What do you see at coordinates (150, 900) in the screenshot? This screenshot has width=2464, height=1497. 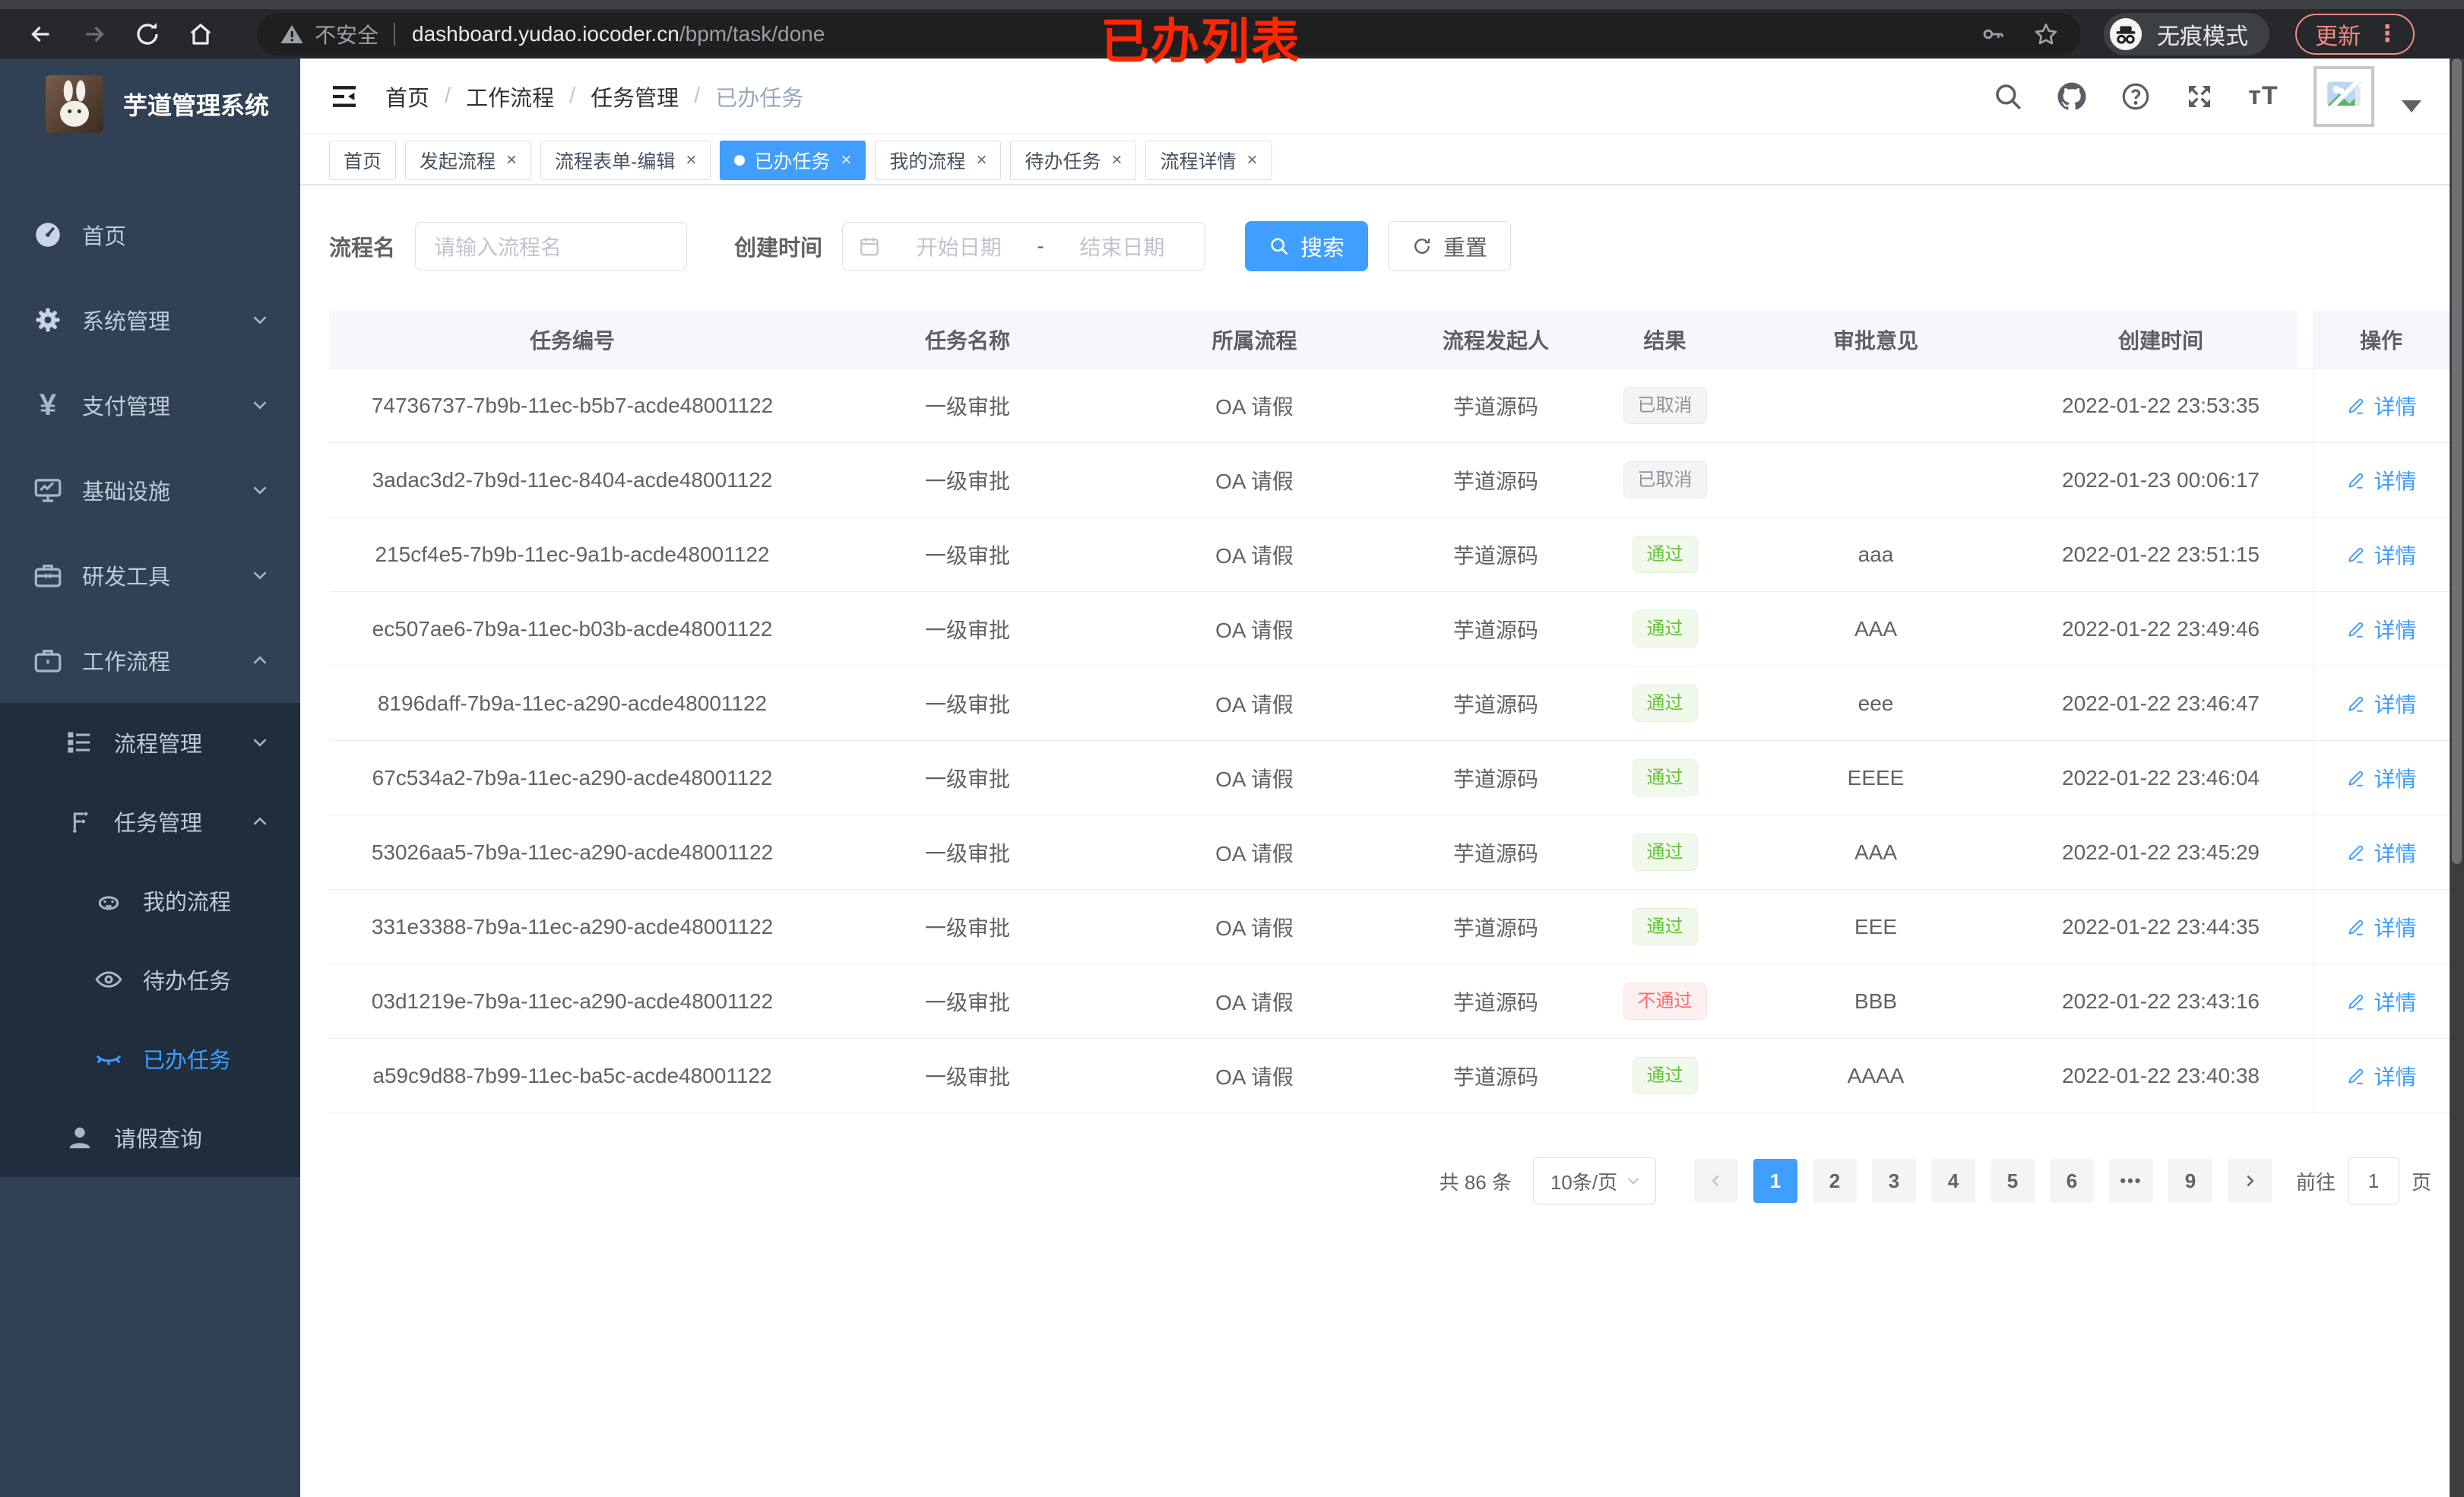 I see `sidebar-item-my-process: 我的流程` at bounding box center [150, 900].